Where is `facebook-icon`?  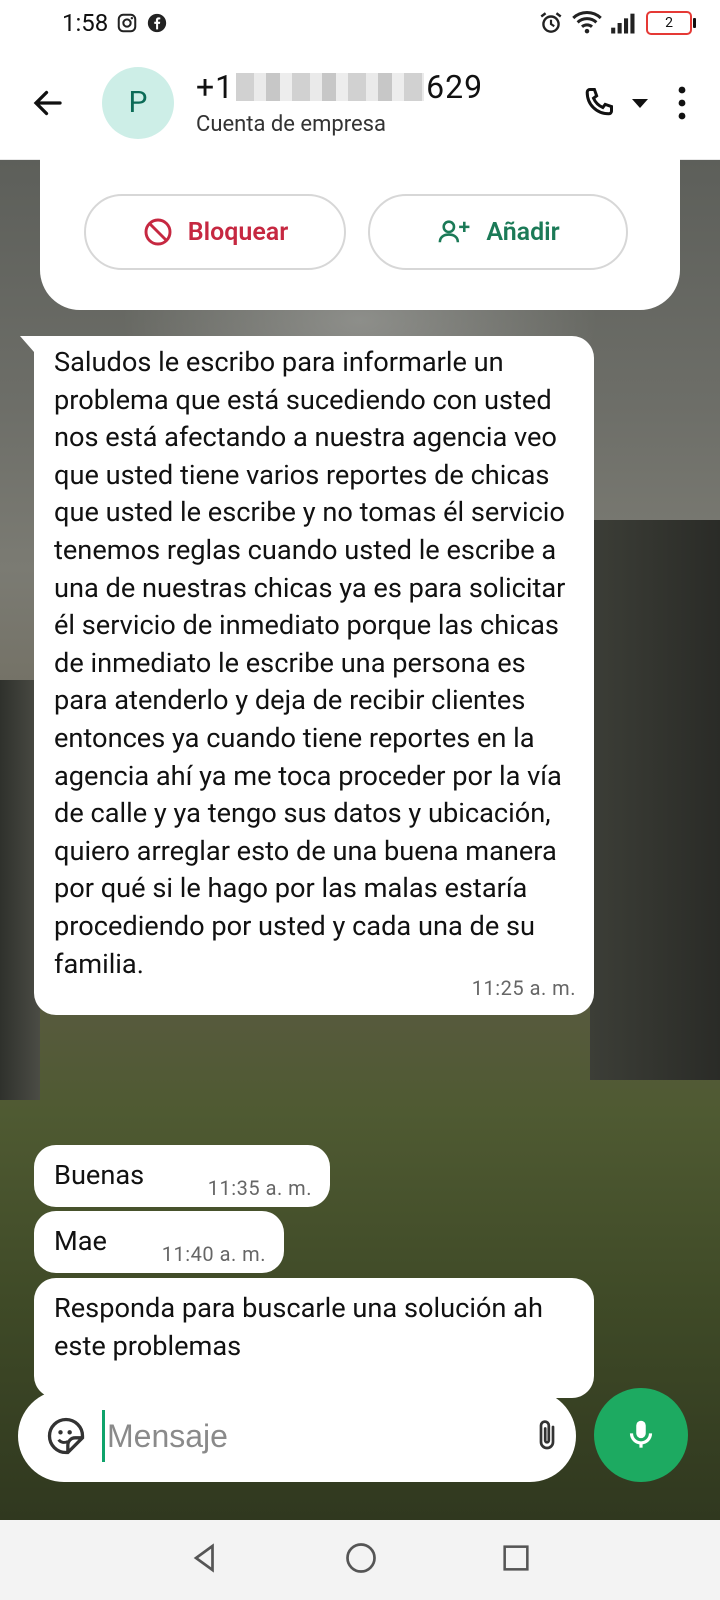 facebook-icon is located at coordinates (157, 23).